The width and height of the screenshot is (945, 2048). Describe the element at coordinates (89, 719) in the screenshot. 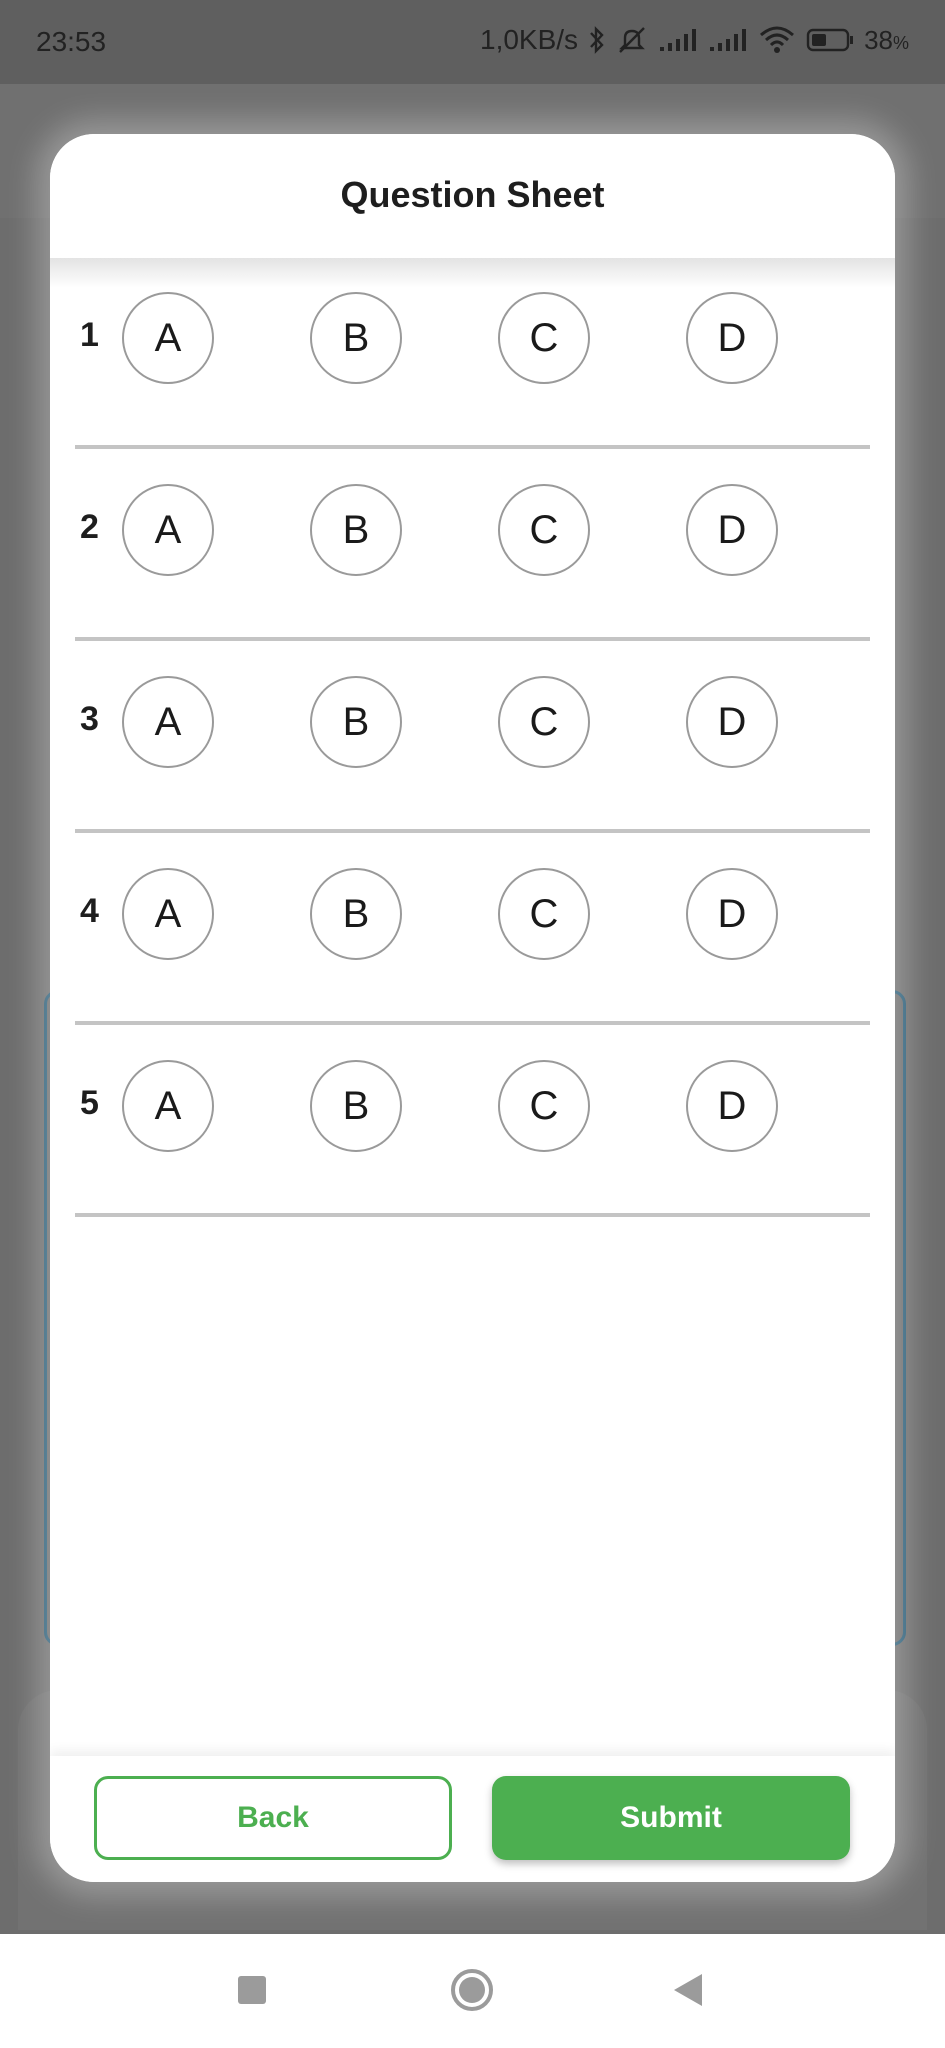

I see `question-number: 3` at that location.